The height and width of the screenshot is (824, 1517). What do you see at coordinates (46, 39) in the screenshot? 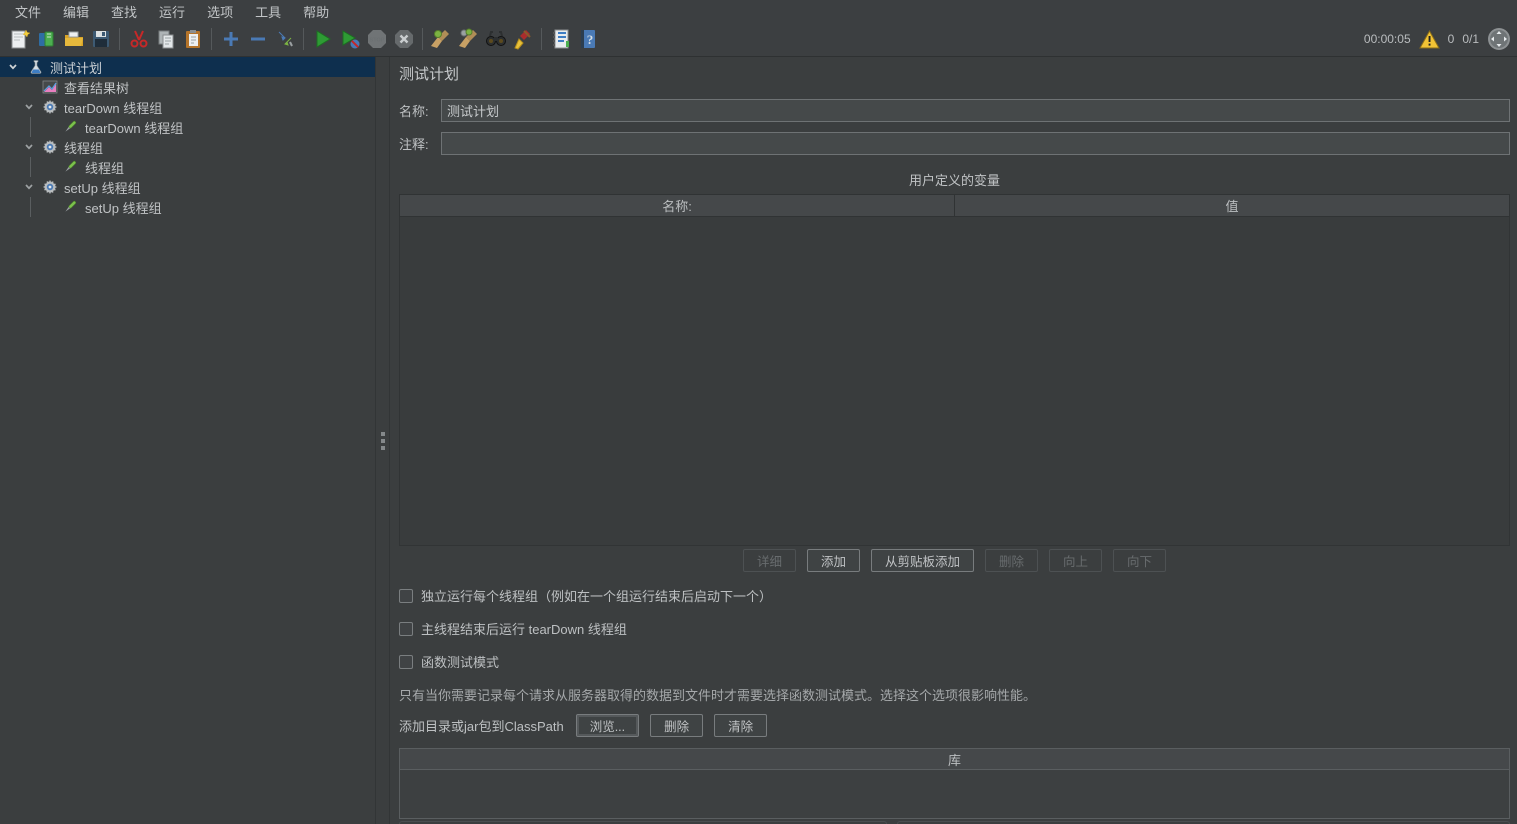
I see `open-template-button` at bounding box center [46, 39].